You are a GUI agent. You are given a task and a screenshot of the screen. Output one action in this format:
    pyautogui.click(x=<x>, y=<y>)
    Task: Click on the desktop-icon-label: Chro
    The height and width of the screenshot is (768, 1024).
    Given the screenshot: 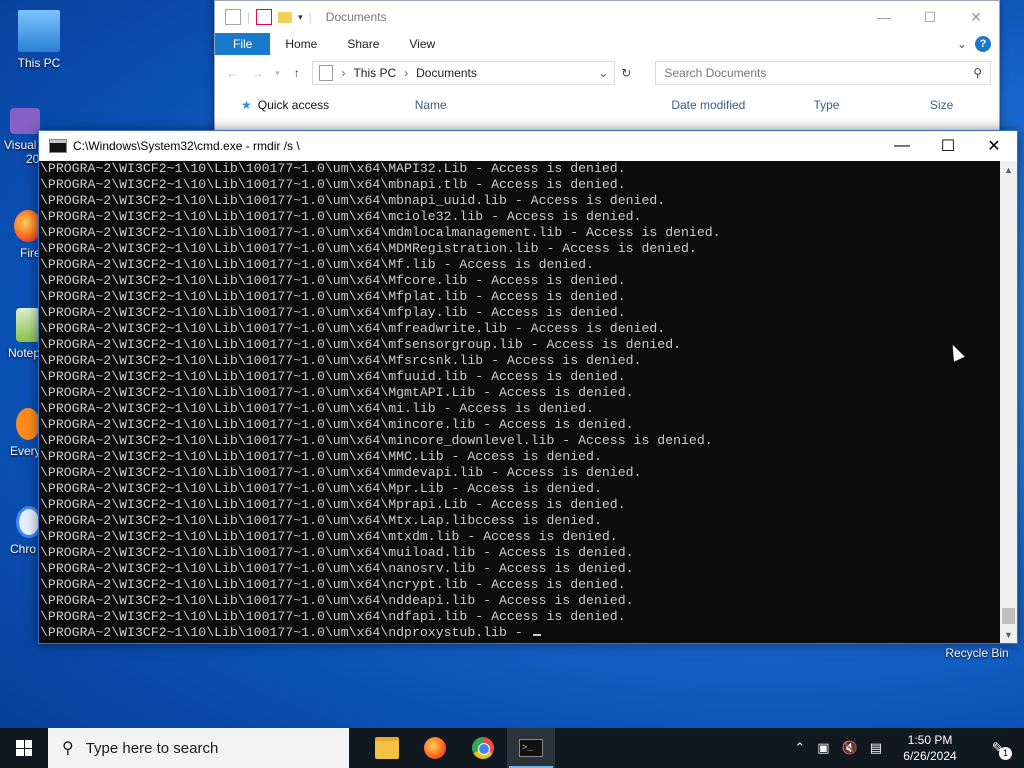 What is the action you would take?
    pyautogui.click(x=23, y=549)
    